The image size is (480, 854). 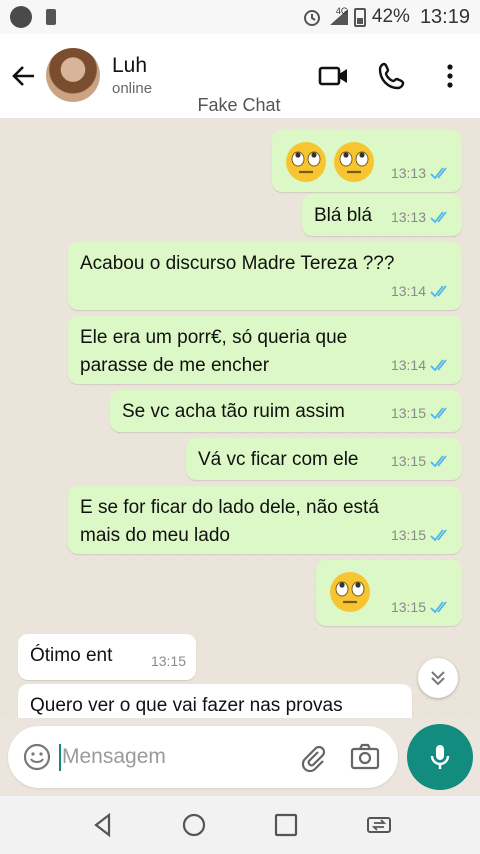 I want to click on message-bubble-incoming: Ótimo ent 13:15, so click(x=107, y=657).